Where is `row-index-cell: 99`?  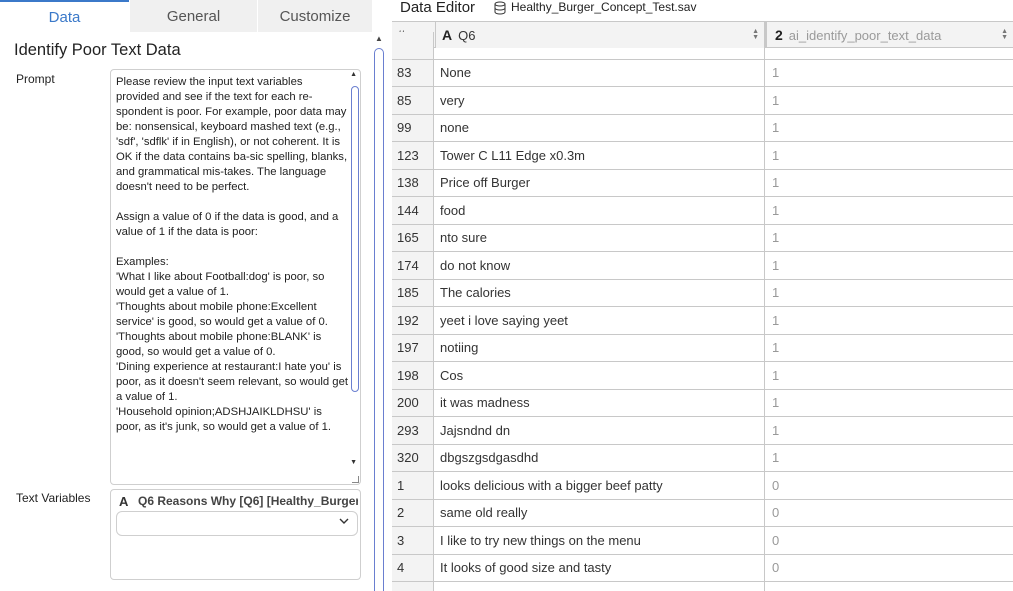 row-index-cell: 99 is located at coordinates (413, 127).